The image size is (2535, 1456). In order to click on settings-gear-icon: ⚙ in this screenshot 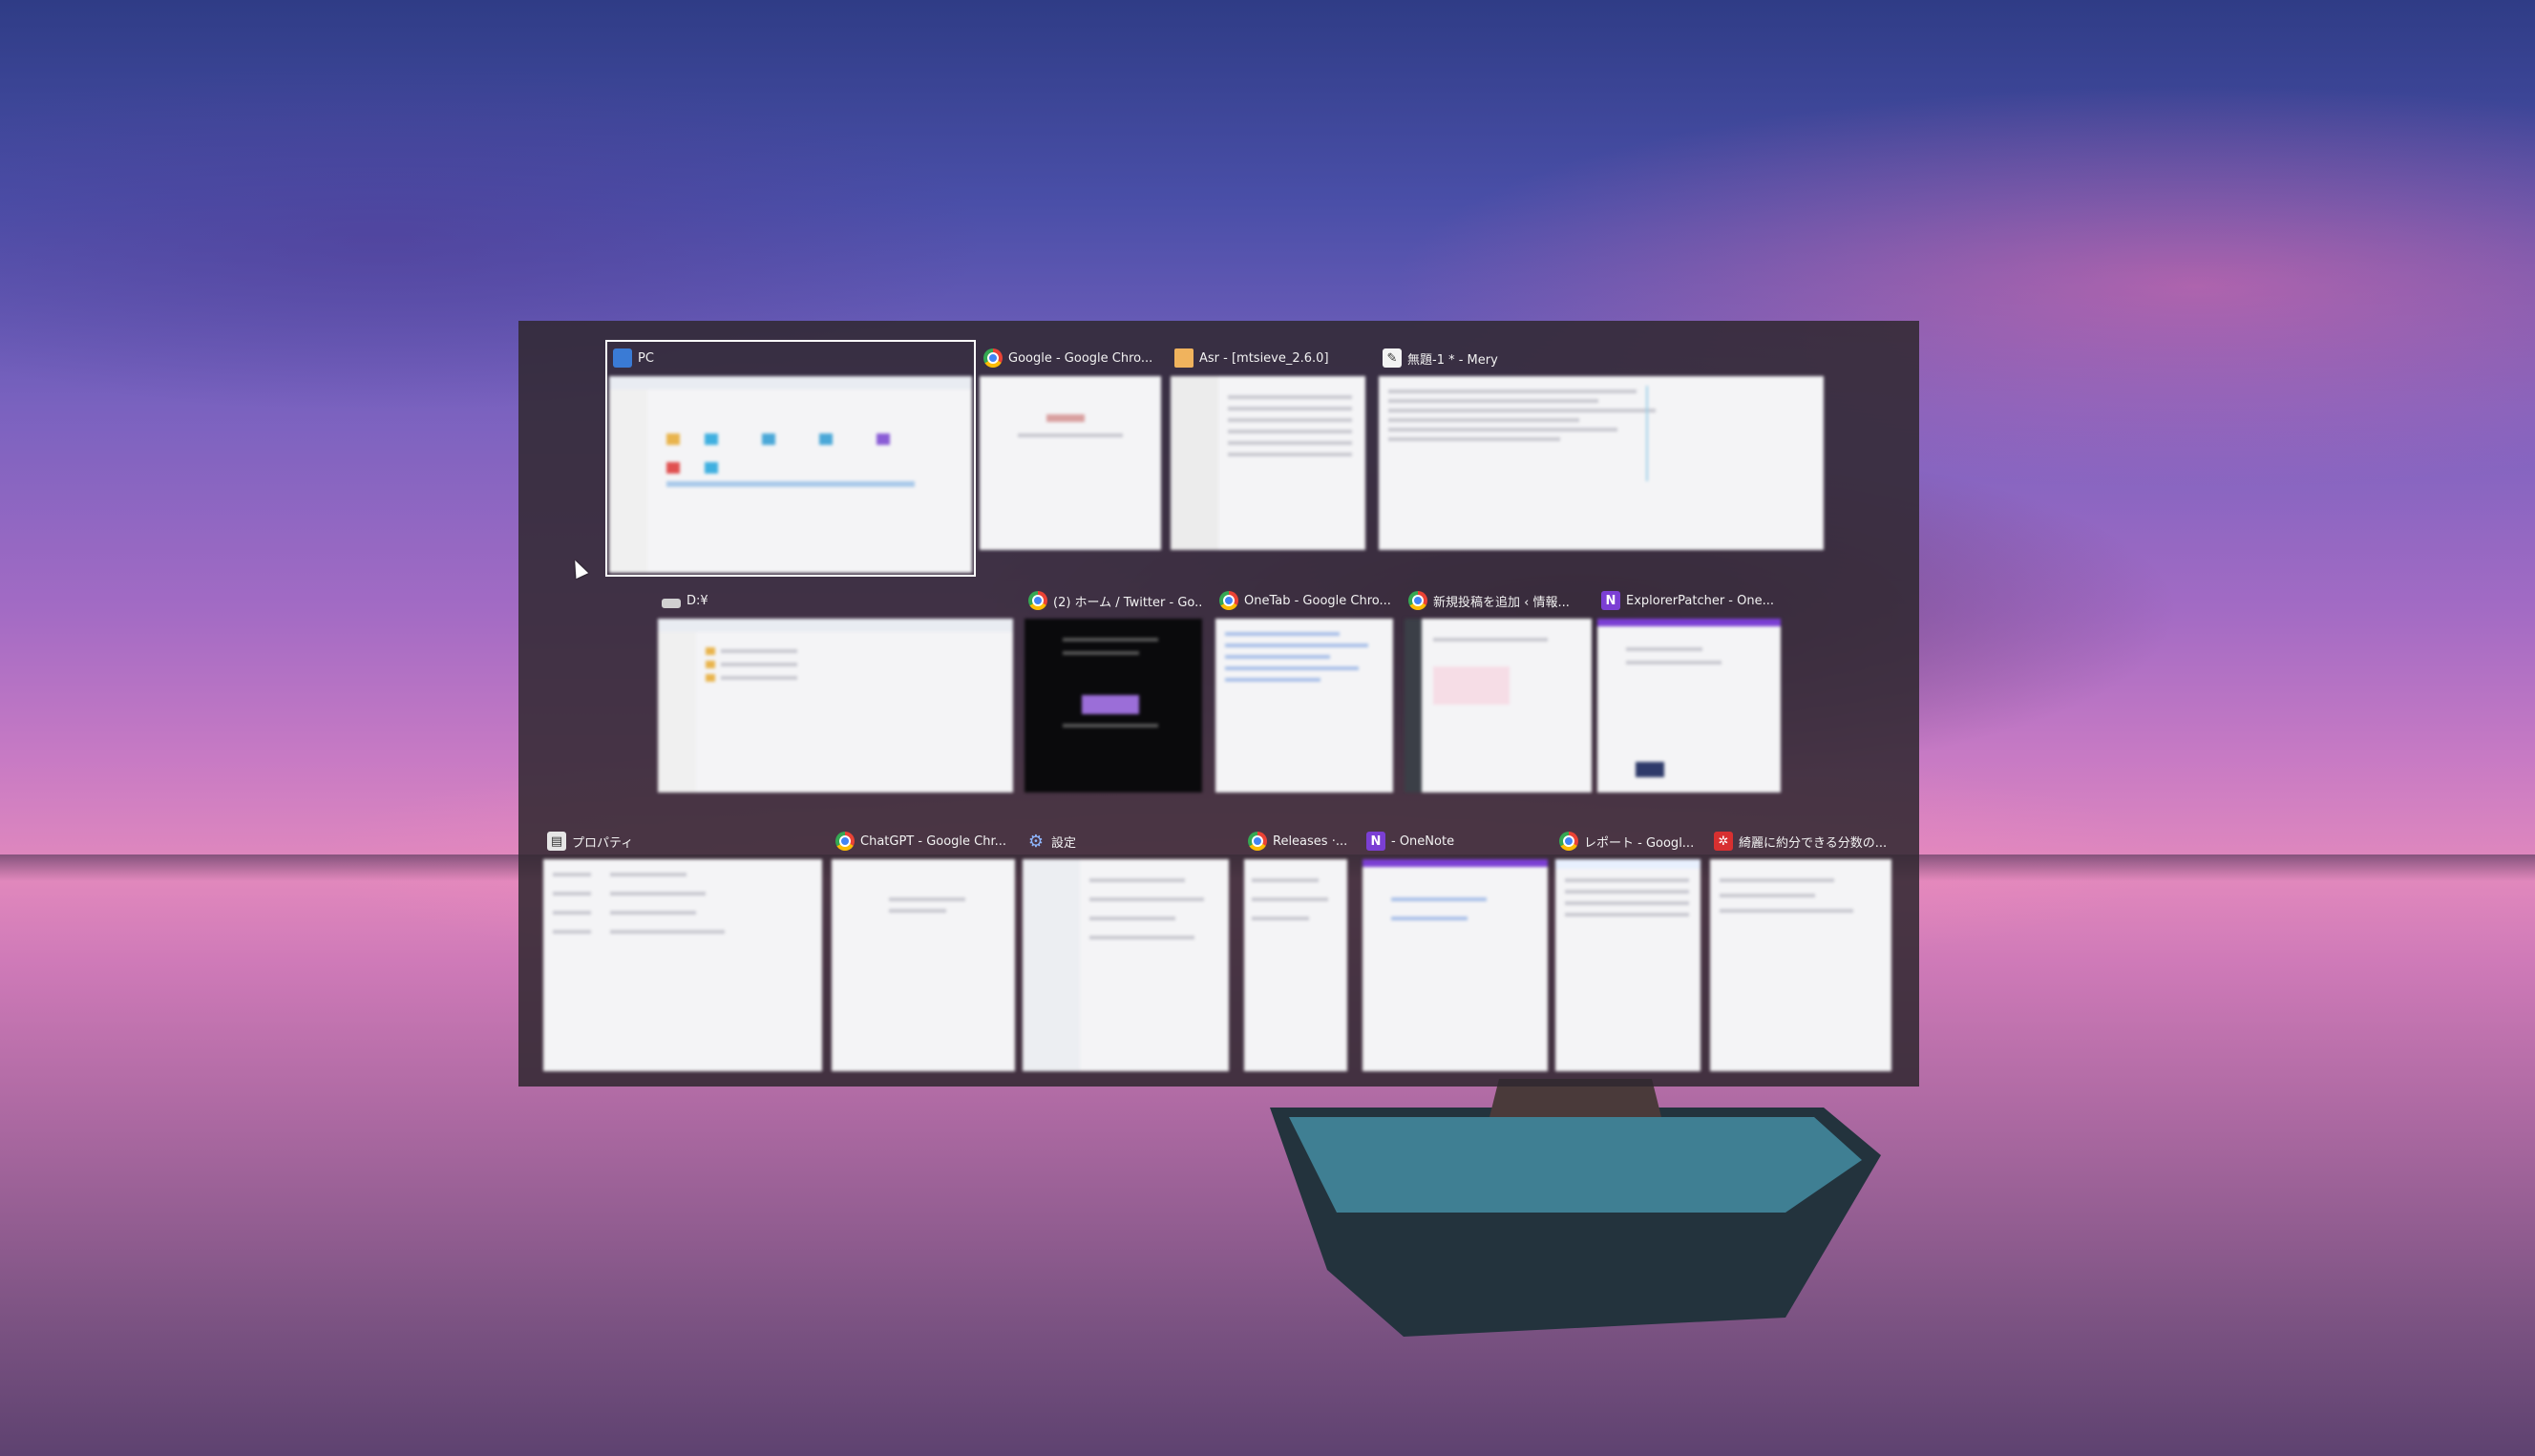, I will do `click(1036, 841)`.